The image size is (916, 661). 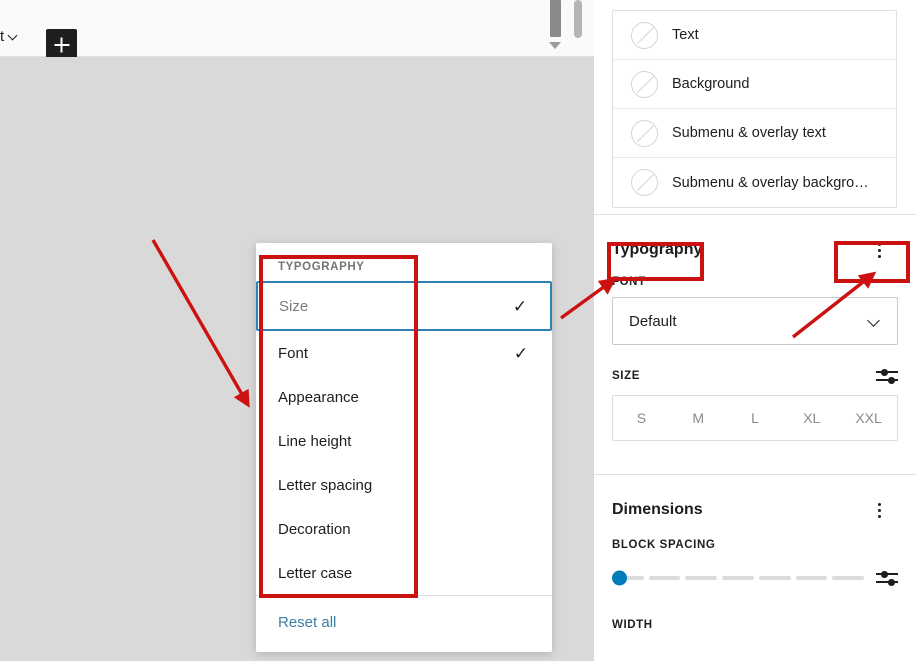 I want to click on breadcrumb-label: t, so click(x=2, y=36).